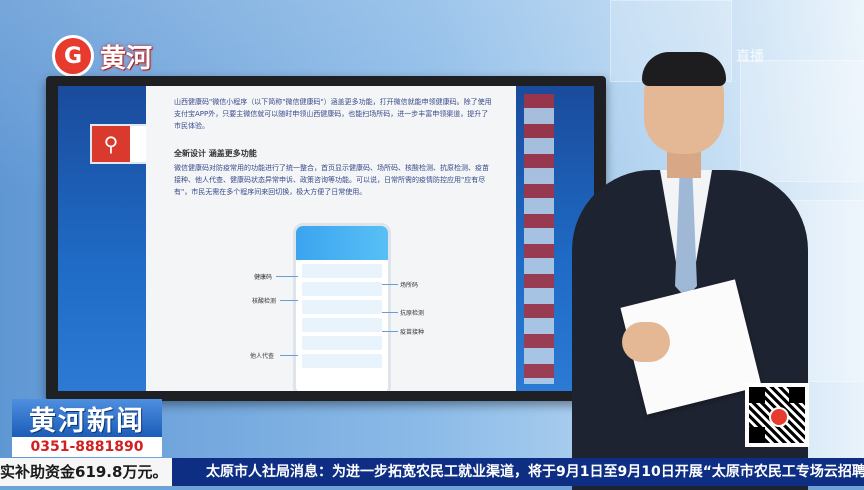 The image size is (864, 490). Describe the element at coordinates (262, 356) in the screenshot. I see `callout-label: 他人代查` at that location.